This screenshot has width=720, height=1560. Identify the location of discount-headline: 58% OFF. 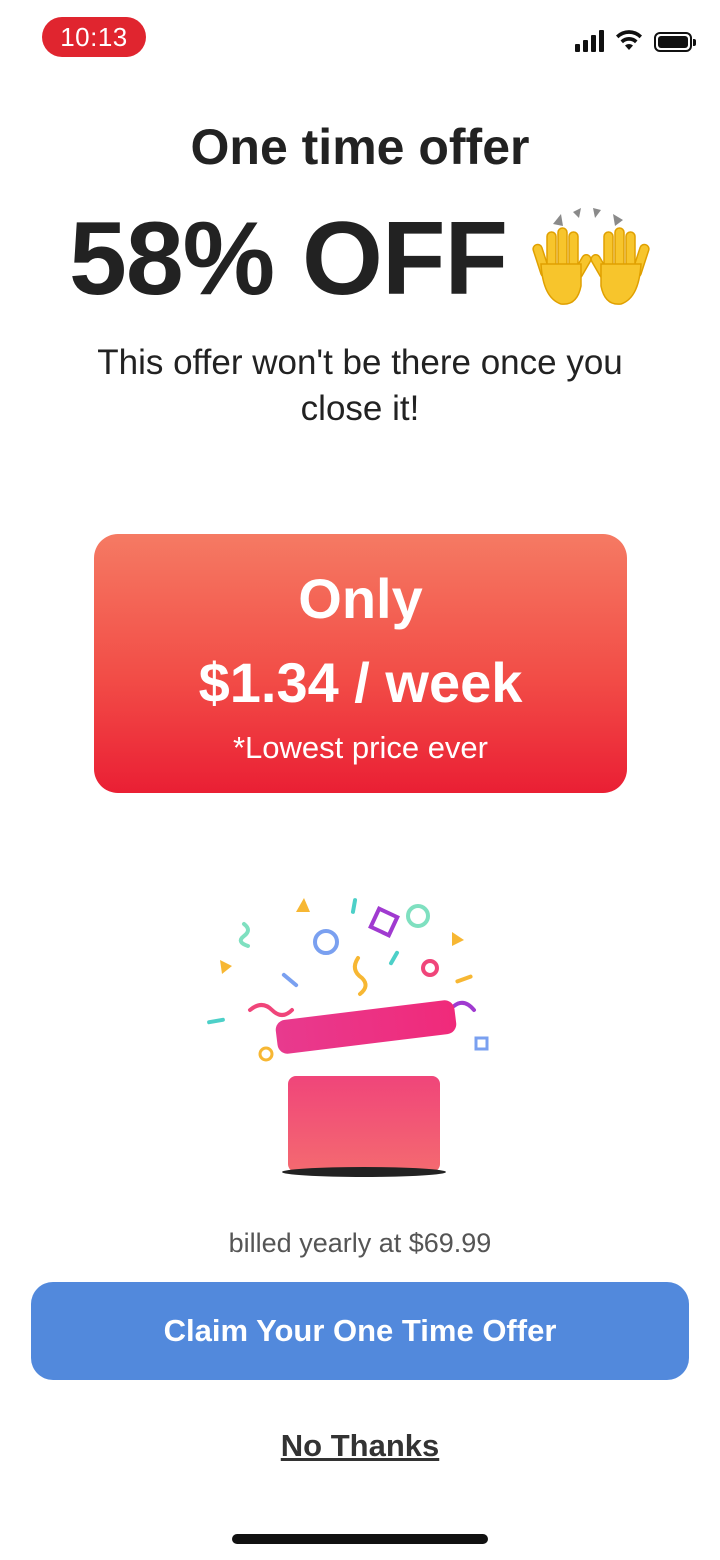
(288, 259).